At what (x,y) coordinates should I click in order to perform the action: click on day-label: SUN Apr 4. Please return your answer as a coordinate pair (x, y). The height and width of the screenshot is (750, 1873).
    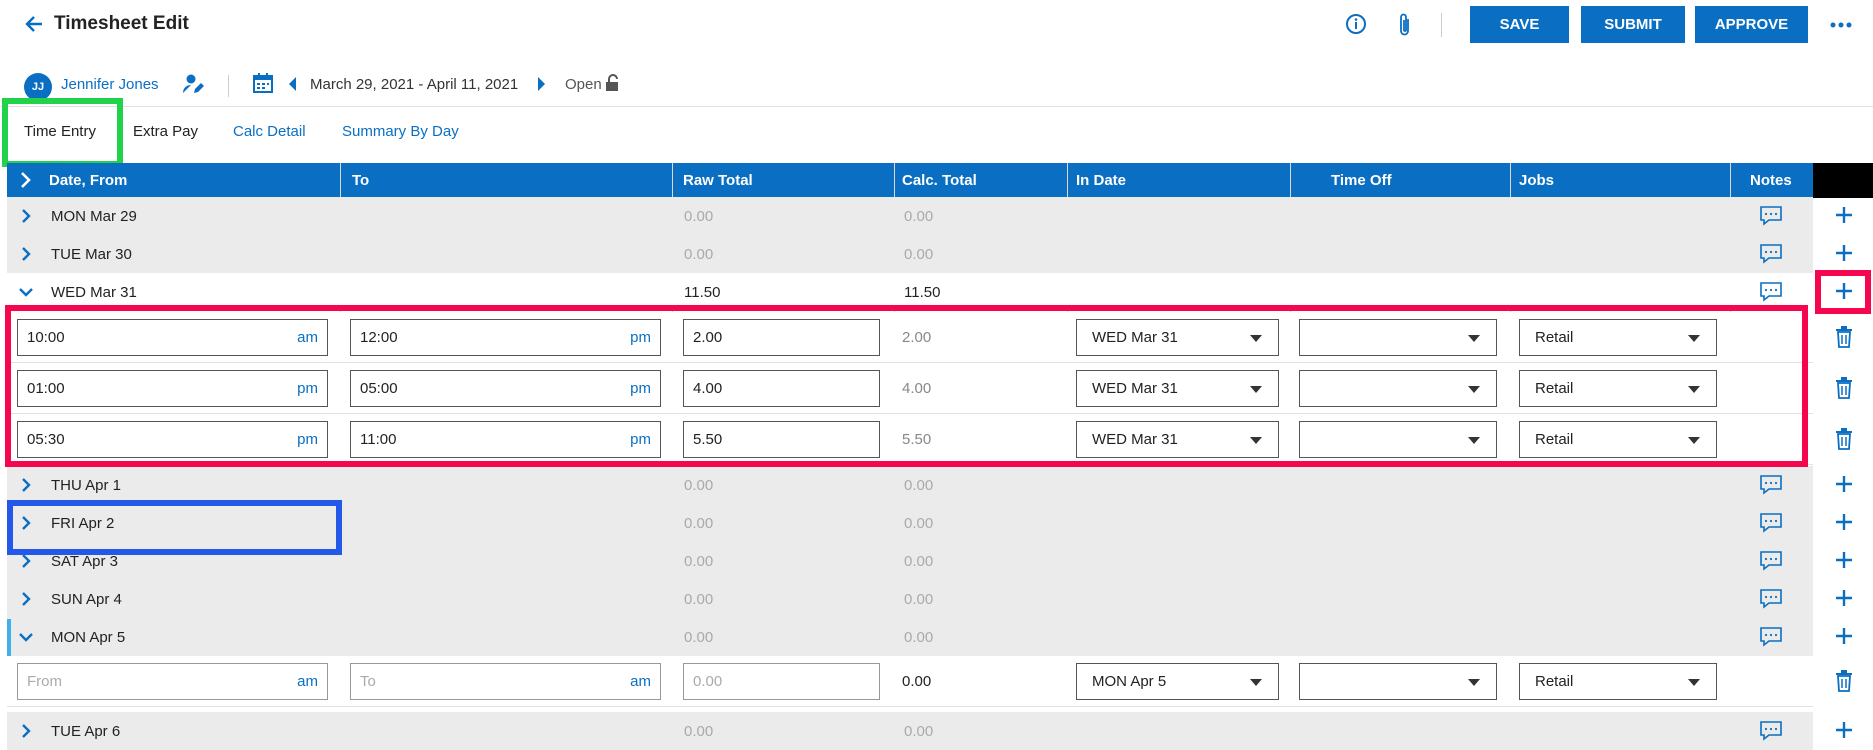
    Looking at the image, I should click on (86, 599).